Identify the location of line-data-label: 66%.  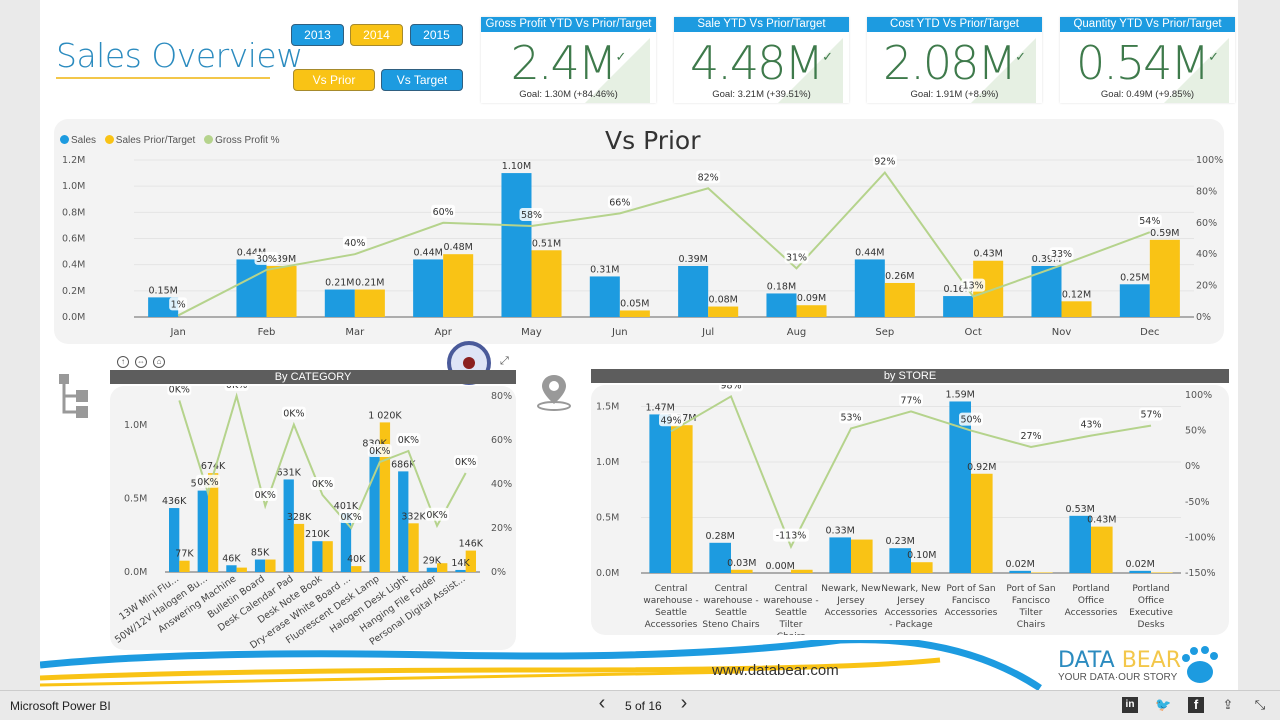
(619, 202).